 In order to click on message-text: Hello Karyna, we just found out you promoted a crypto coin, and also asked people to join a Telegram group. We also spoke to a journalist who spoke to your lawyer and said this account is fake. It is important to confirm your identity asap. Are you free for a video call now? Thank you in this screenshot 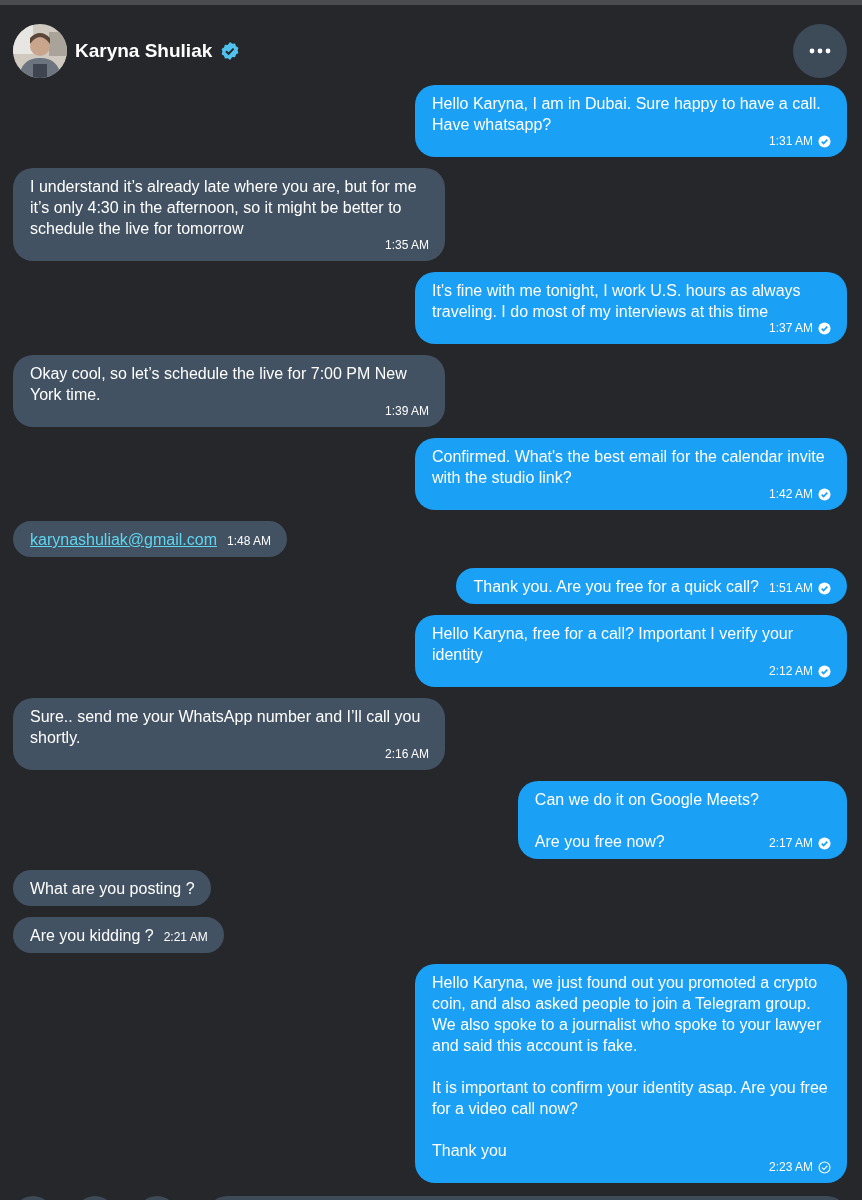, I will do `click(630, 1067)`.